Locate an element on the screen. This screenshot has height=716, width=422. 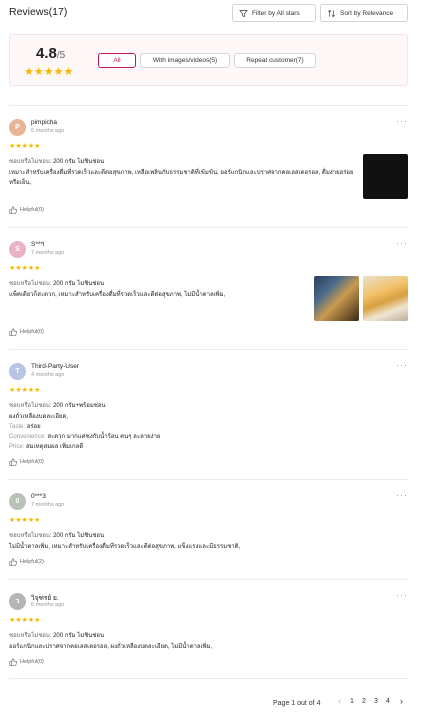
review-variant: ชอบหรือไม่ชอบ: 200 กรัม+พร้อมช่อน is located at coordinates (57, 405).